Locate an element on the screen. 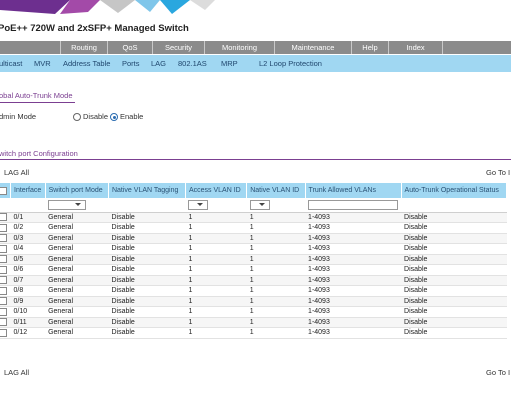 The width and height of the screenshot is (511, 400). table-row: 0/7 General Disable 1 1 1-4093 Disable is located at coordinates (253, 280).